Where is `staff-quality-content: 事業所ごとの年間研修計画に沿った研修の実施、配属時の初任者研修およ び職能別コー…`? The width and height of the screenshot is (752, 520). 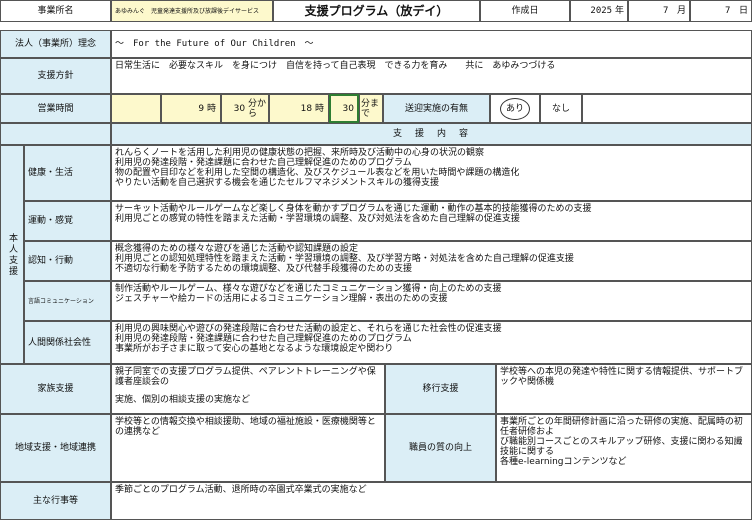 staff-quality-content: 事業所ごとの年間研修計画に沿った研修の実施、配属時の初任者研修およ び職能別コー… is located at coordinates (624, 448).